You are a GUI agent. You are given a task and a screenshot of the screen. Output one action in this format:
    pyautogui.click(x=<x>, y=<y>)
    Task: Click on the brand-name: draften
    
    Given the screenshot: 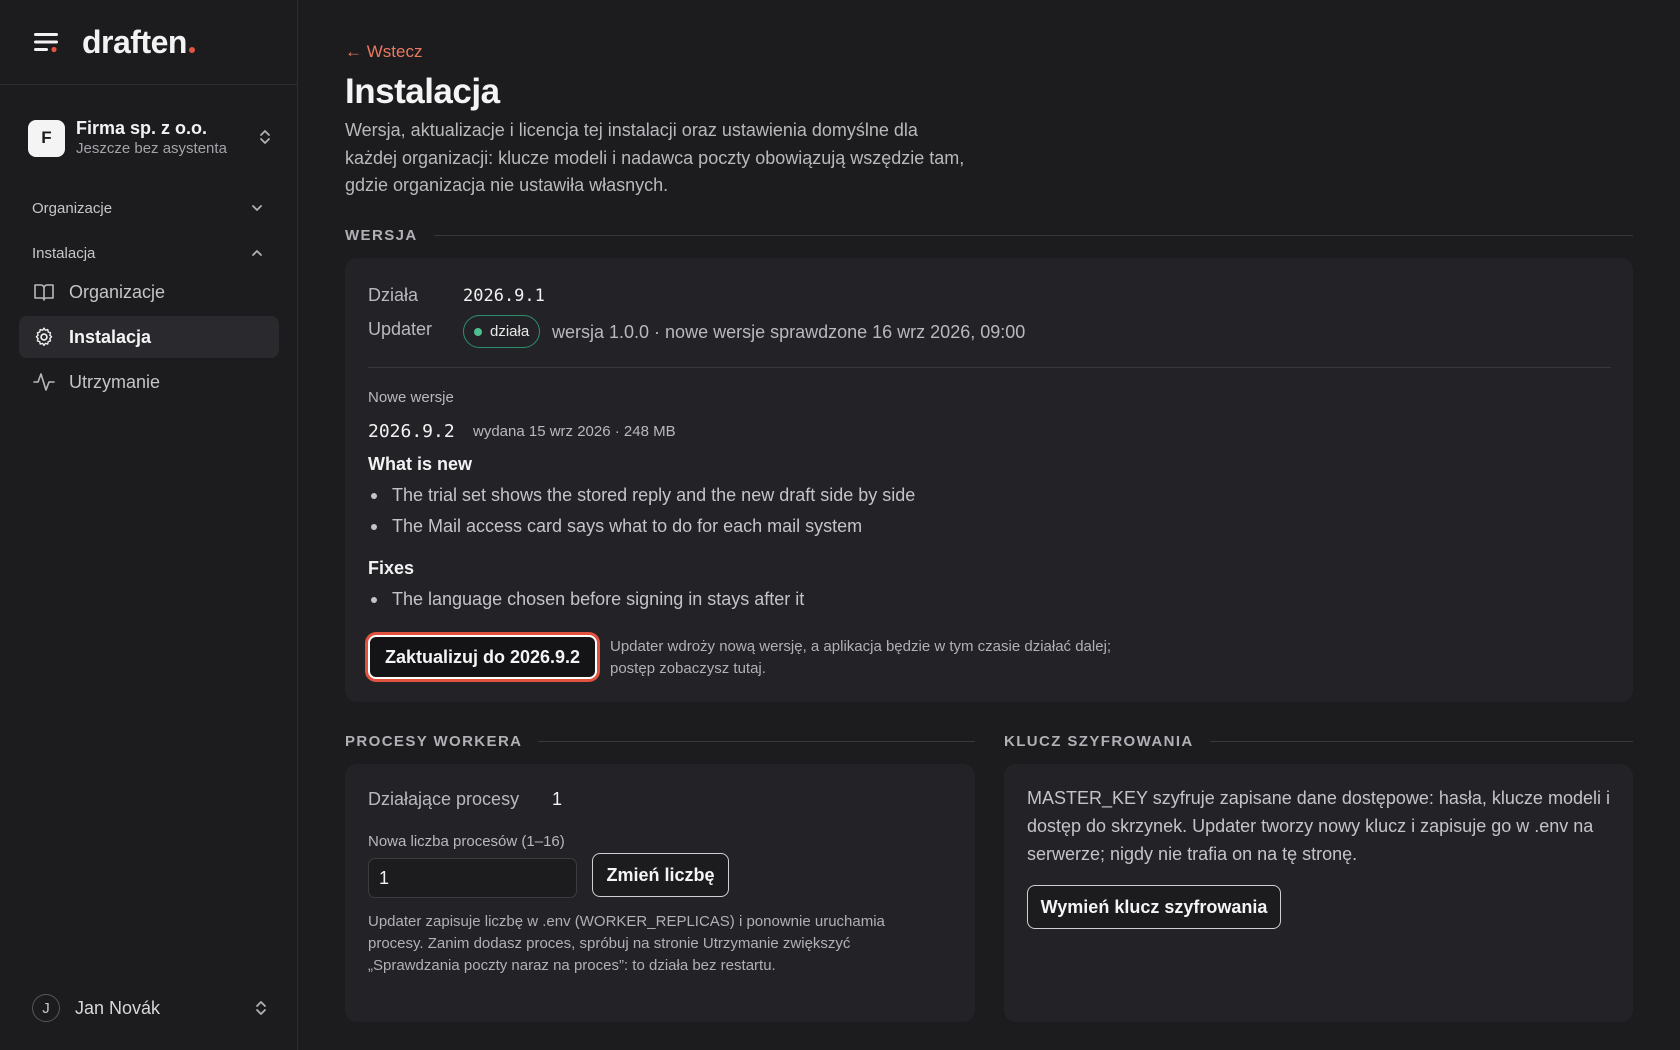 What is the action you would take?
    pyautogui.click(x=134, y=41)
    